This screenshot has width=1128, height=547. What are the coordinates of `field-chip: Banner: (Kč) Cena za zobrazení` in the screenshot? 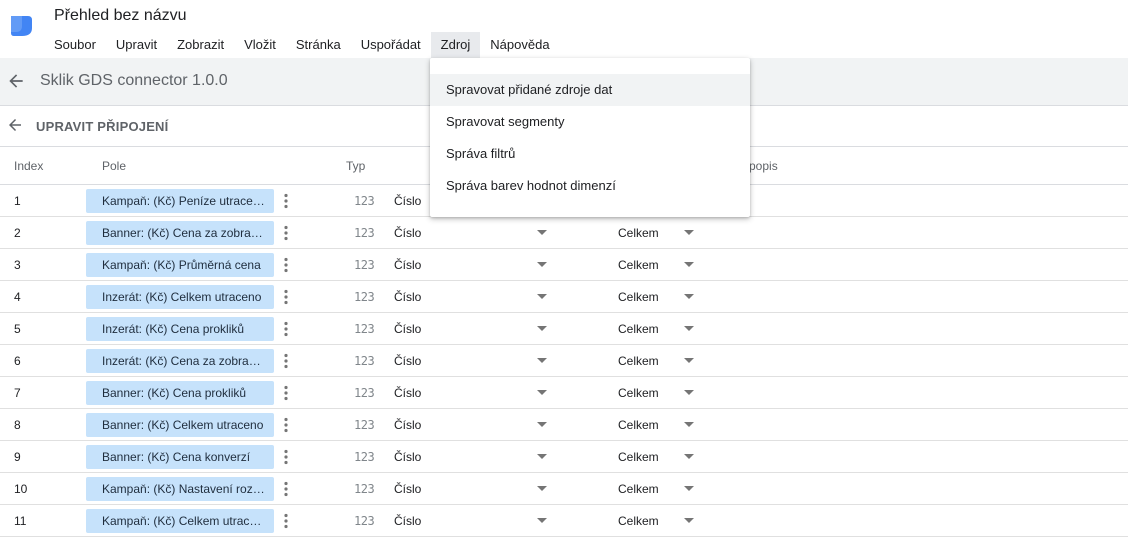 It's located at (180, 233).